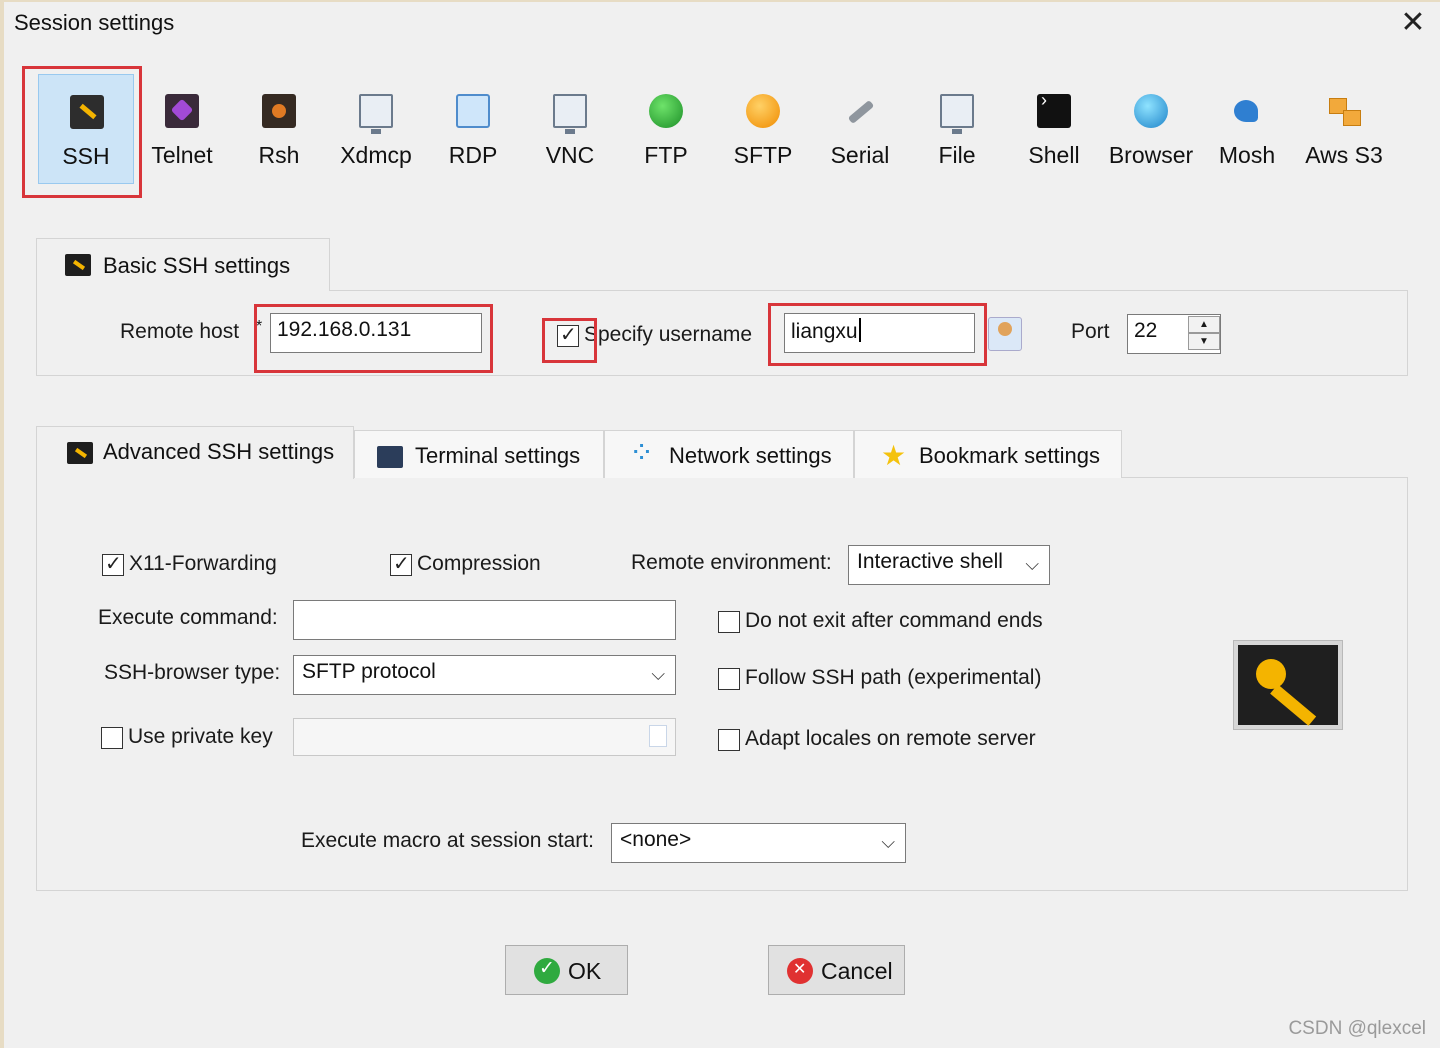 The image size is (1440, 1048). I want to click on tab-label: Basic SSH settings, so click(197, 265).